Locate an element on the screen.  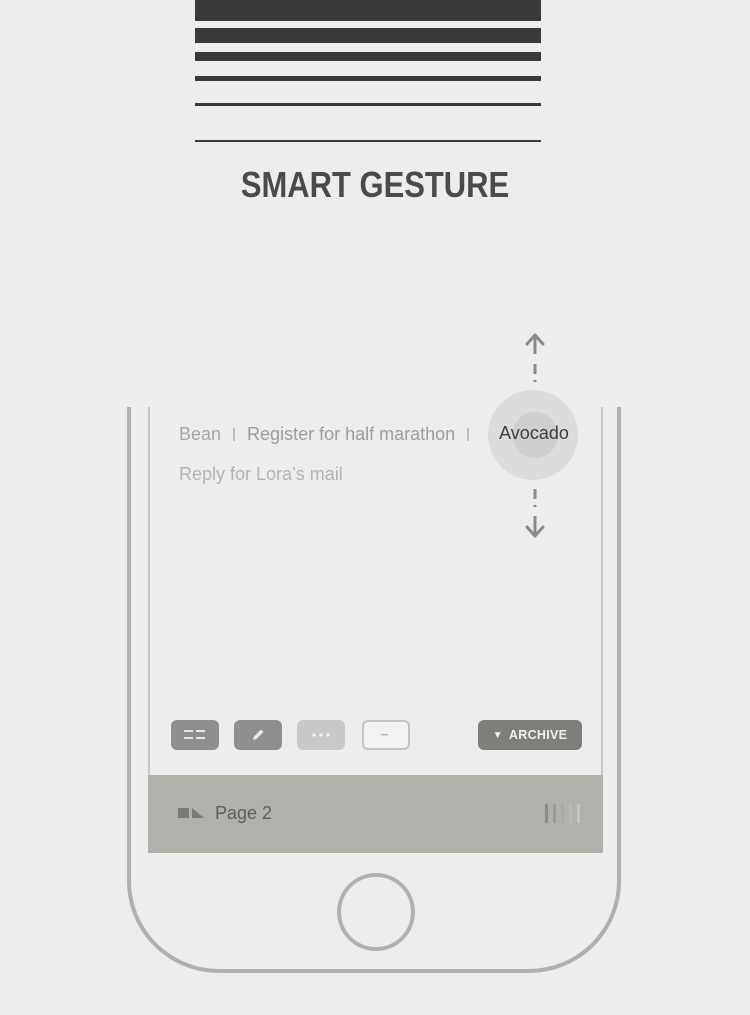
home-button is located at coordinates (376, 912).